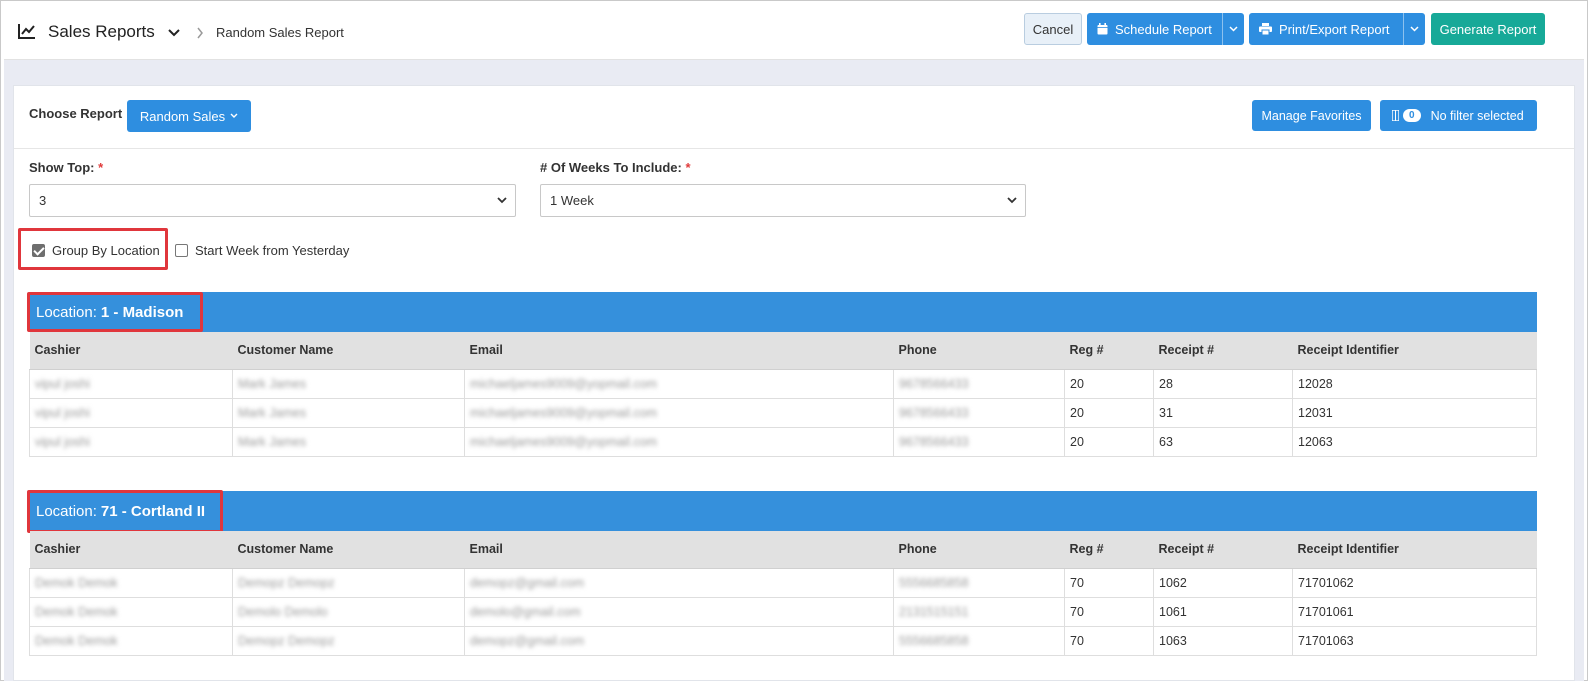 The width and height of the screenshot is (1588, 681). Describe the element at coordinates (76, 113) in the screenshot. I see `choose-report-label: Choose Report` at that location.